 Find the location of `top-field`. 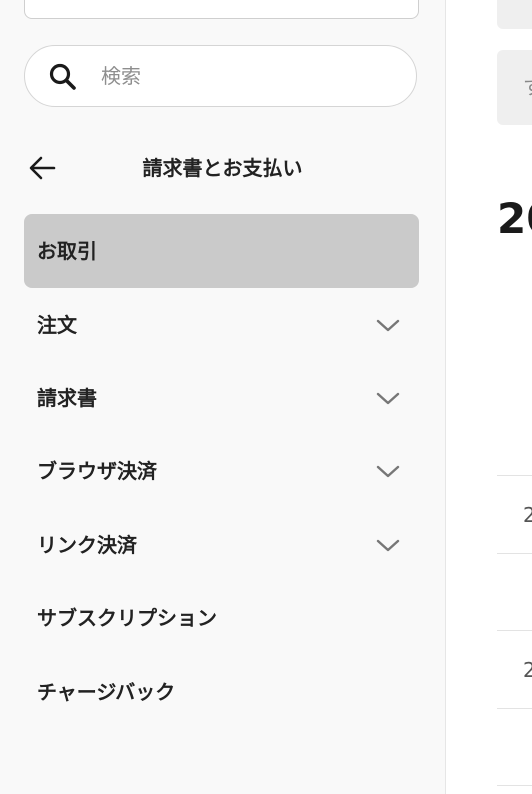

top-field is located at coordinates (221, 9).